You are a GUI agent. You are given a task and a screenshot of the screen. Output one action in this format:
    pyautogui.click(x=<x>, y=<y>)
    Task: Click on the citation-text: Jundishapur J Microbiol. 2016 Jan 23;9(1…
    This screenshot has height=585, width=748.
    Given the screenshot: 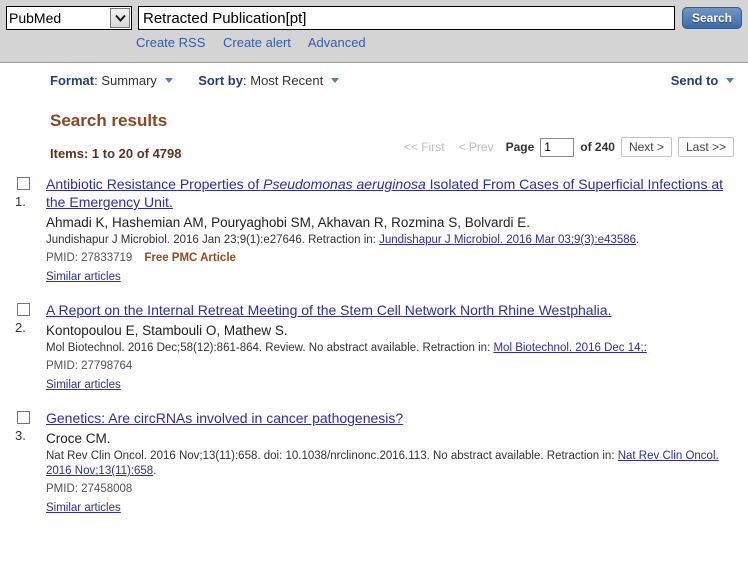 What is the action you would take?
    pyautogui.click(x=213, y=240)
    